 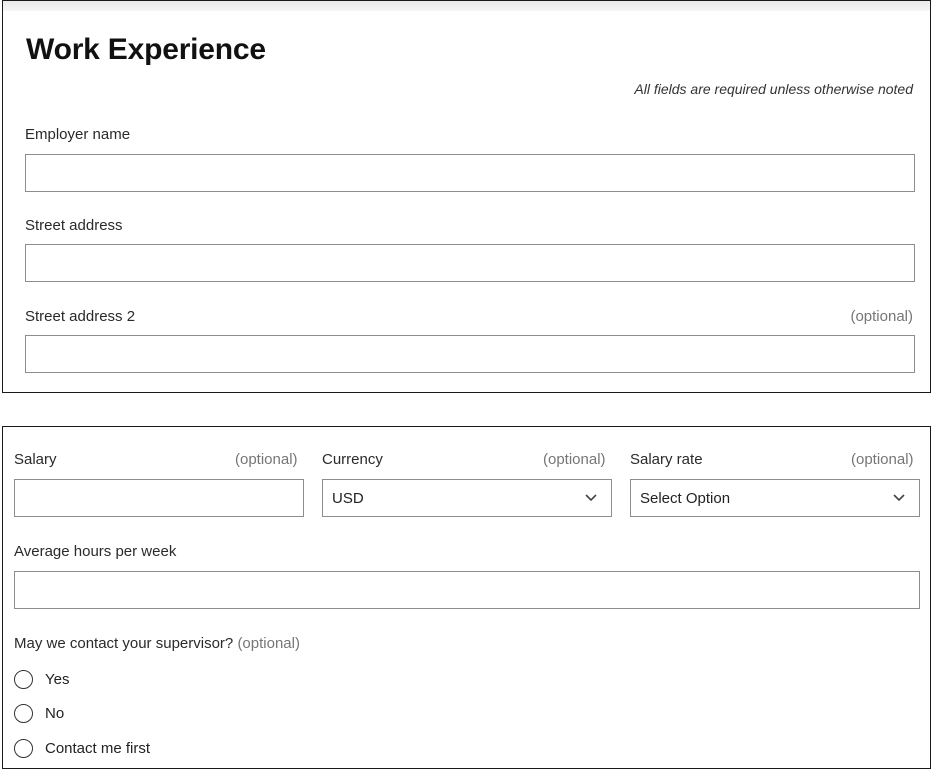 What do you see at coordinates (74, 225) in the screenshot?
I see `street-address-label: Street address` at bounding box center [74, 225].